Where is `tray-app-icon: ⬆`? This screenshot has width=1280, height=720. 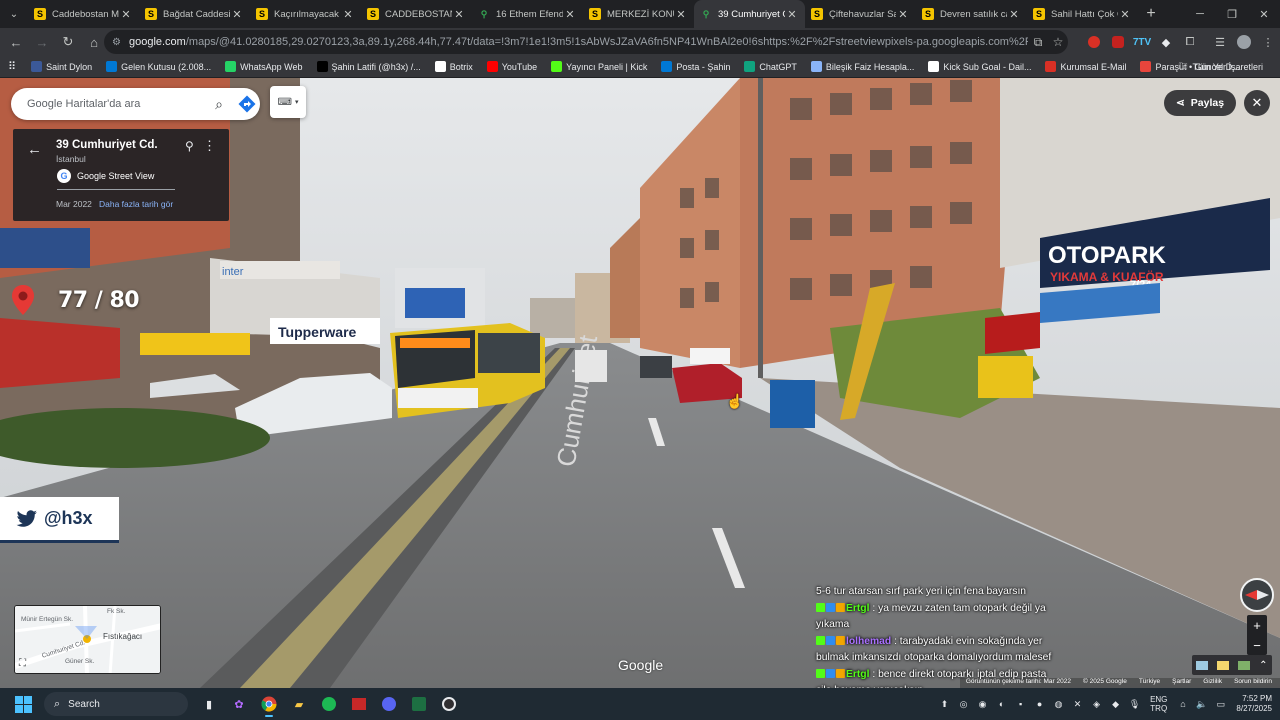 tray-app-icon: ⬆ is located at coordinates (944, 704).